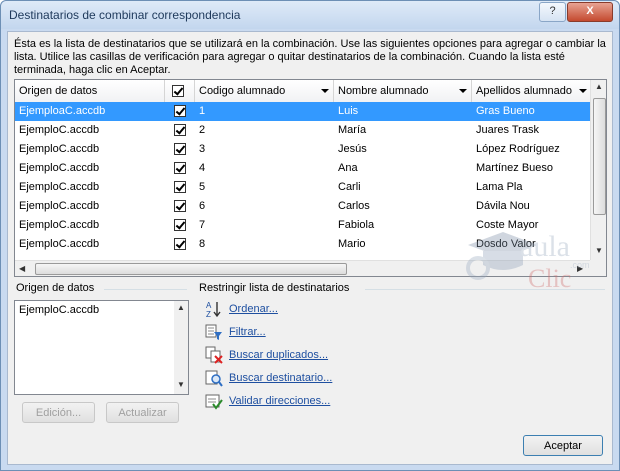 This screenshot has width=620, height=471. Describe the element at coordinates (213, 332) in the screenshot. I see `filter-icon` at that location.